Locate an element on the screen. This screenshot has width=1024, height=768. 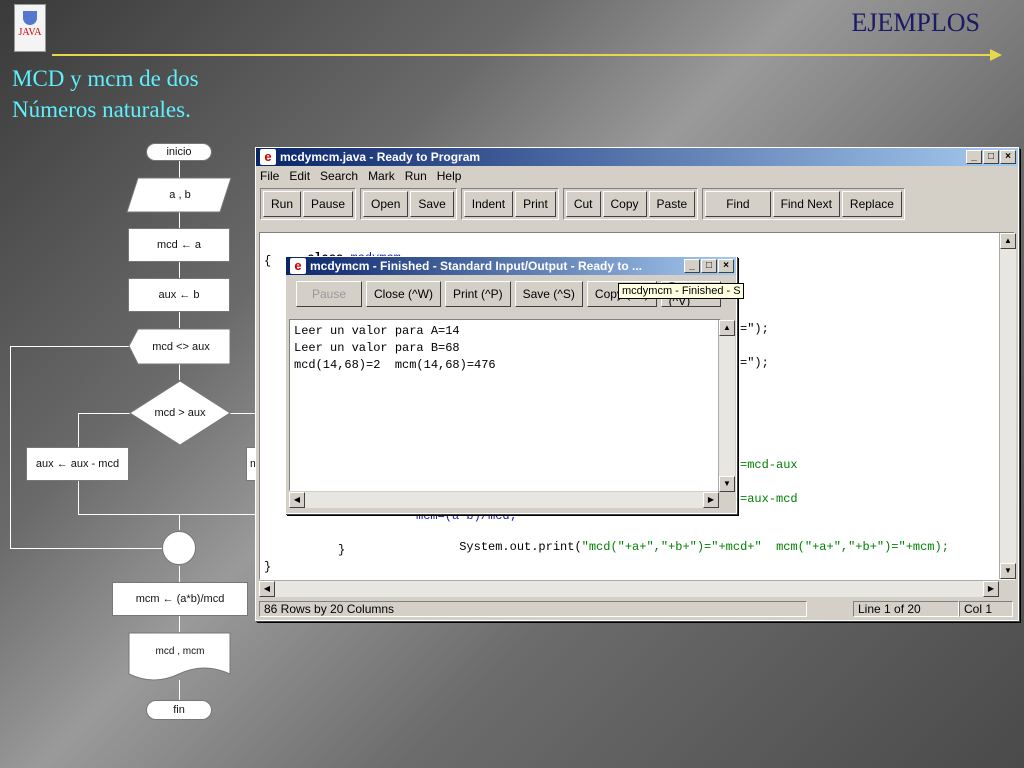
cut-button: Cut is located at coordinates (583, 204).